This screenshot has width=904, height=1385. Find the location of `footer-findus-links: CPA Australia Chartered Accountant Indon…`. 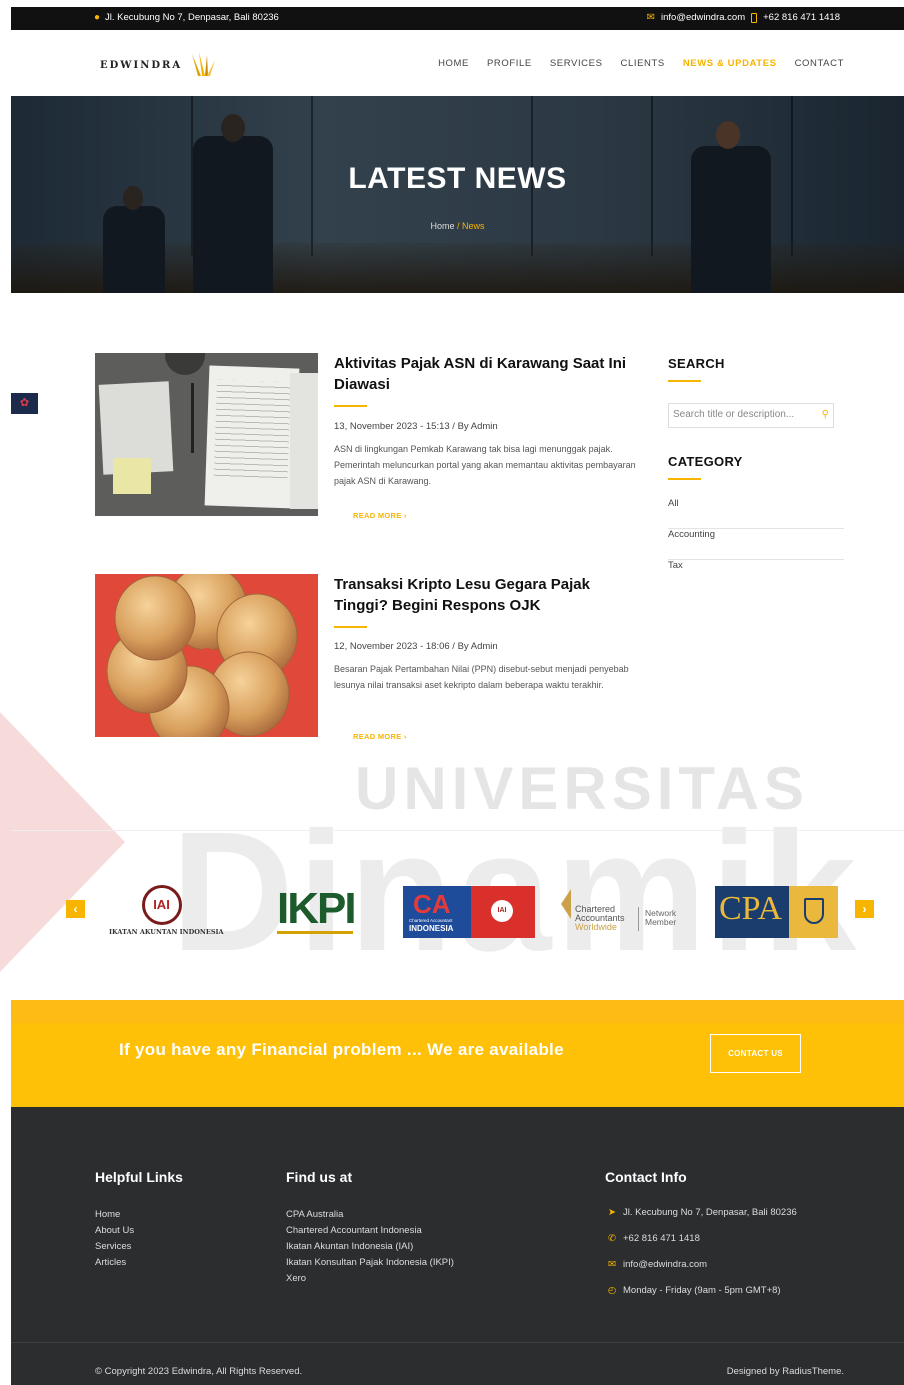

footer-findus-links: CPA Australia Chartered Accountant Indon… is located at coordinates (370, 1247).